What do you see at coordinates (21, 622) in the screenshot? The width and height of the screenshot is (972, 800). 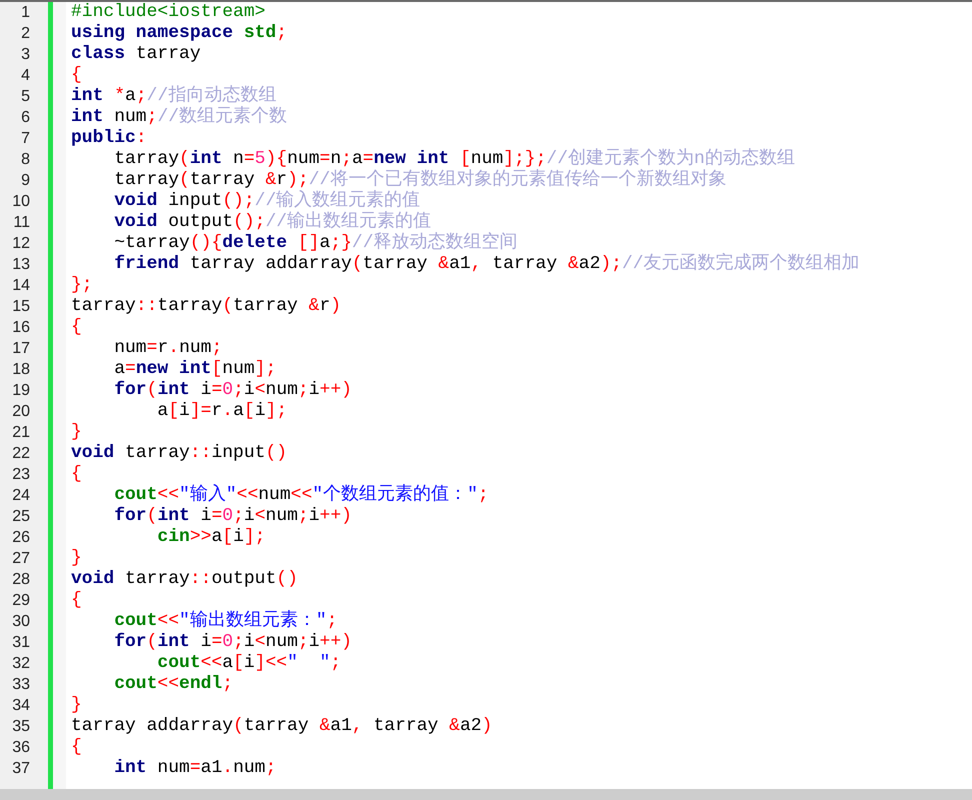 I see `line-number: 30` at bounding box center [21, 622].